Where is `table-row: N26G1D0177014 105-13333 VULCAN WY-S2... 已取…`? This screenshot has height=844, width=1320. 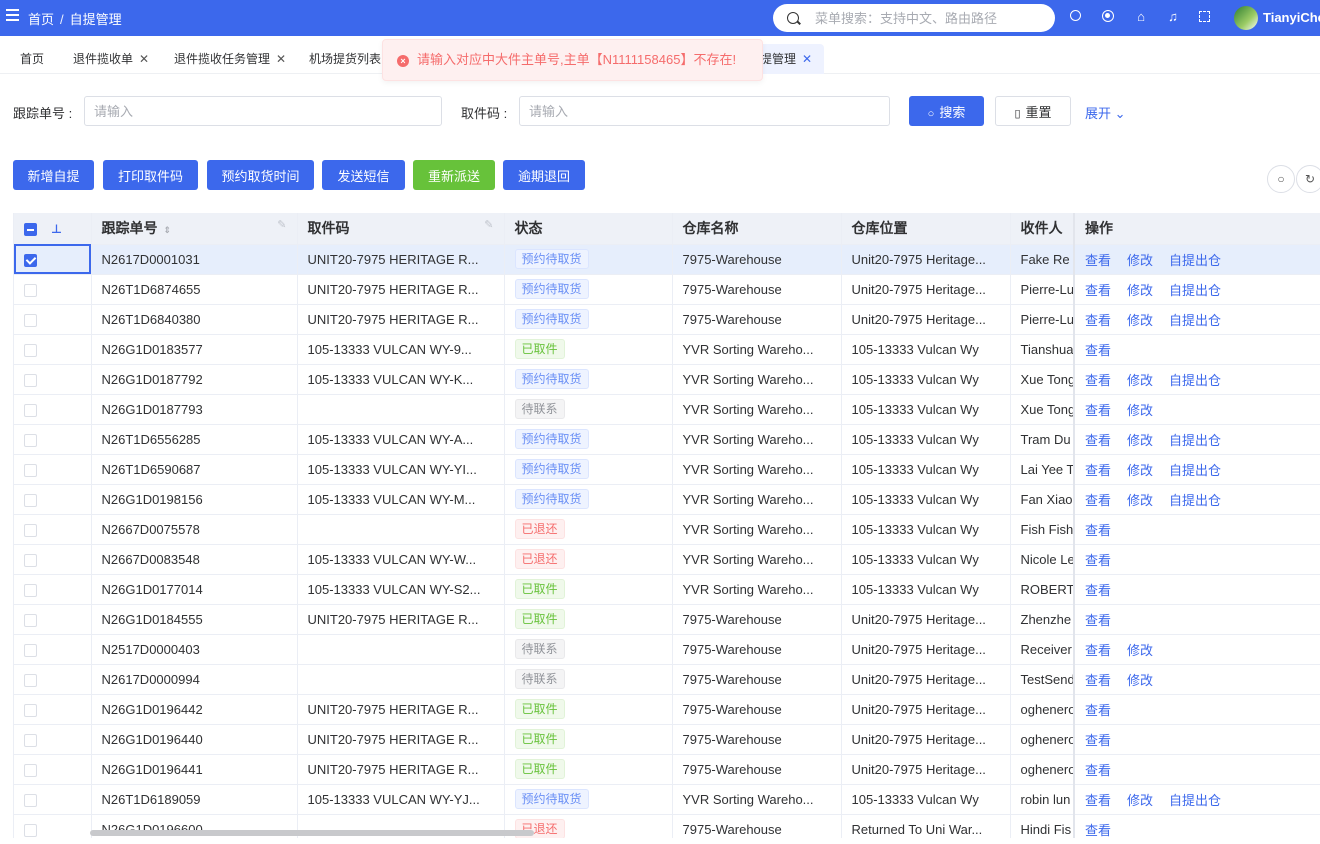 table-row: N26G1D0177014 105-13333 VULCAN WY-S2... 已取… is located at coordinates (667, 589).